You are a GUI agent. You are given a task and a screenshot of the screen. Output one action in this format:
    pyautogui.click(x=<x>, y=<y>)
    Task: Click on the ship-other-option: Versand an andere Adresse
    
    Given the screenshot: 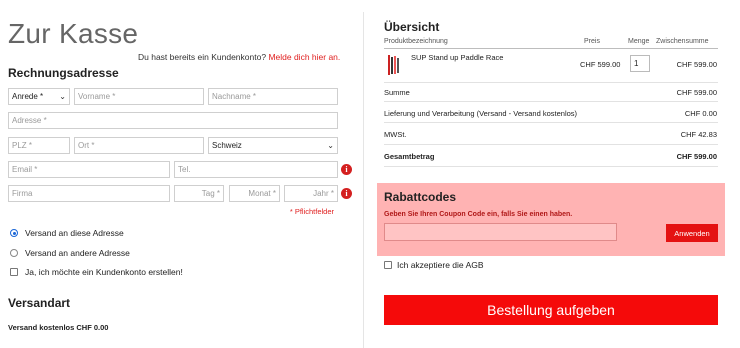 What is the action you would take?
    pyautogui.click(x=70, y=253)
    